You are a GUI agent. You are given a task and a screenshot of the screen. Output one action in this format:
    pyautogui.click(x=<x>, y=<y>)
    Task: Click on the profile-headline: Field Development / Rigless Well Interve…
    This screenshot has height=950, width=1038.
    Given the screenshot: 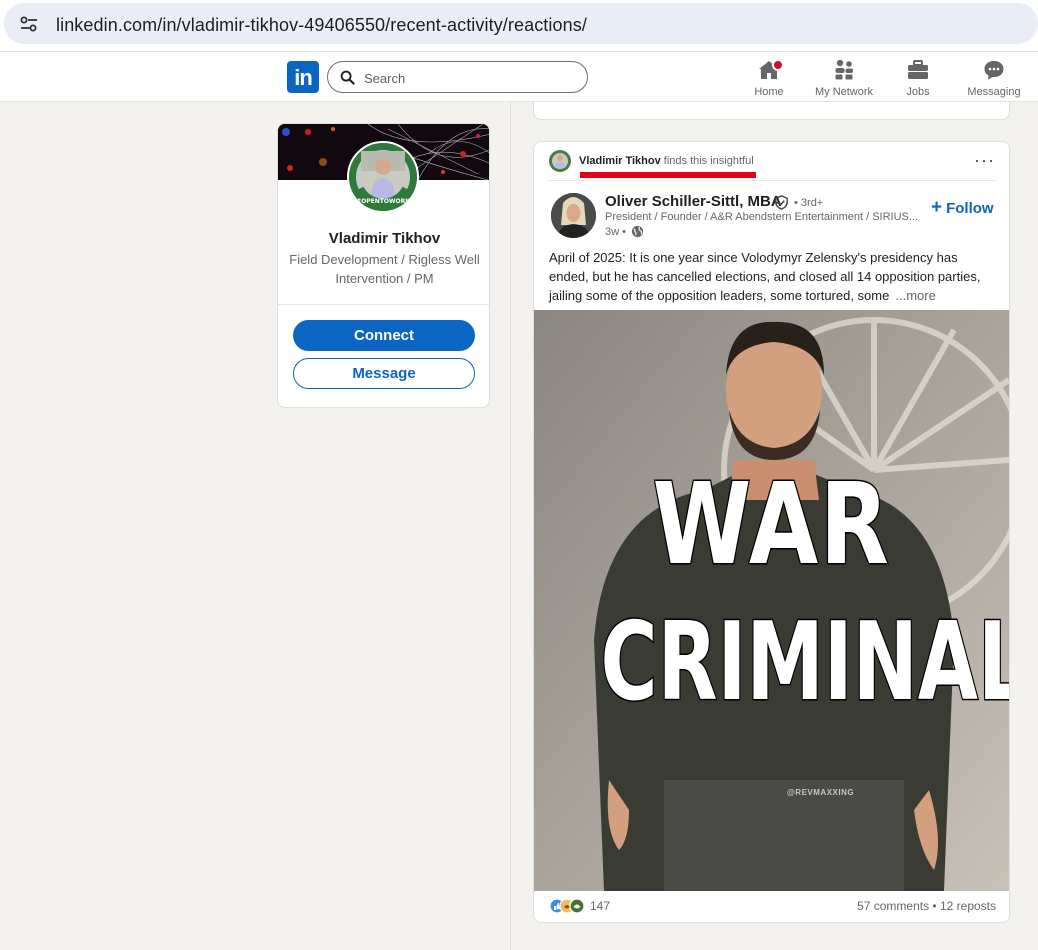 What is the action you would take?
    pyautogui.click(x=384, y=269)
    